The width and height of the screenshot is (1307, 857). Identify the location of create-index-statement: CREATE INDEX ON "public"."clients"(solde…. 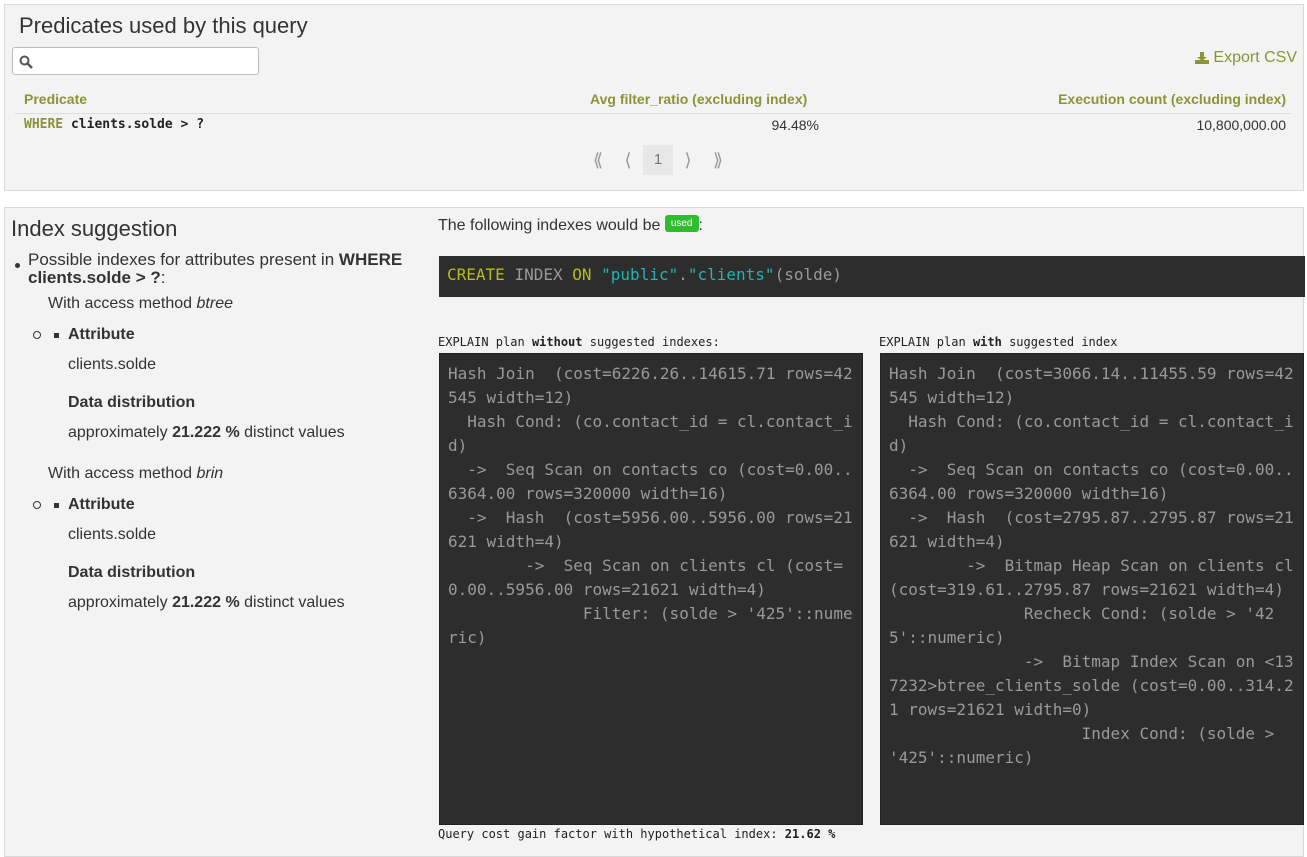
(872, 276).